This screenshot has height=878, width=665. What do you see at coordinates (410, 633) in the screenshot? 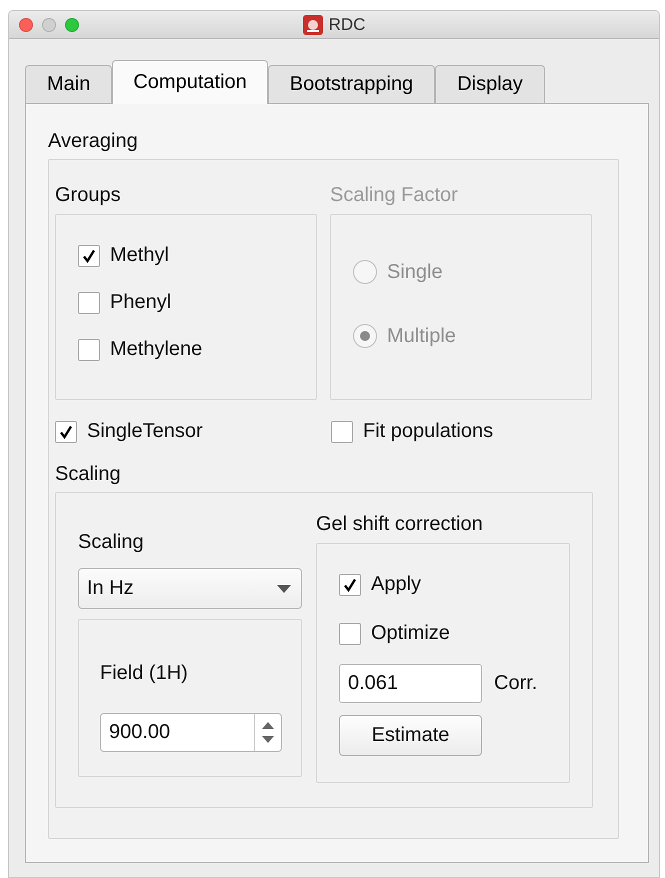
I see `checkbox-label: Optimize` at bounding box center [410, 633].